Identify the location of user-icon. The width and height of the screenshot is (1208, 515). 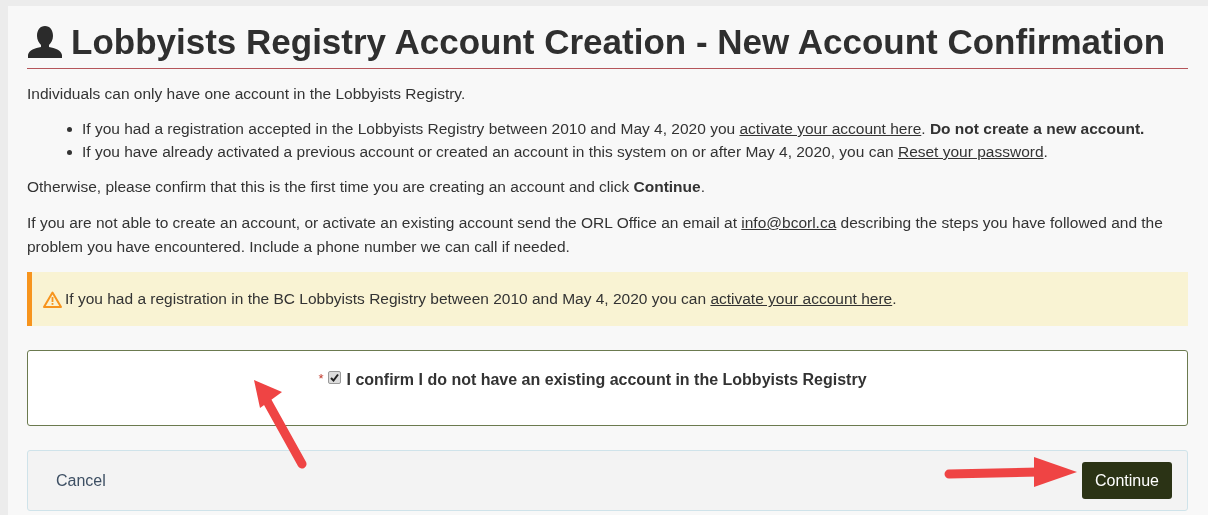
(45, 41).